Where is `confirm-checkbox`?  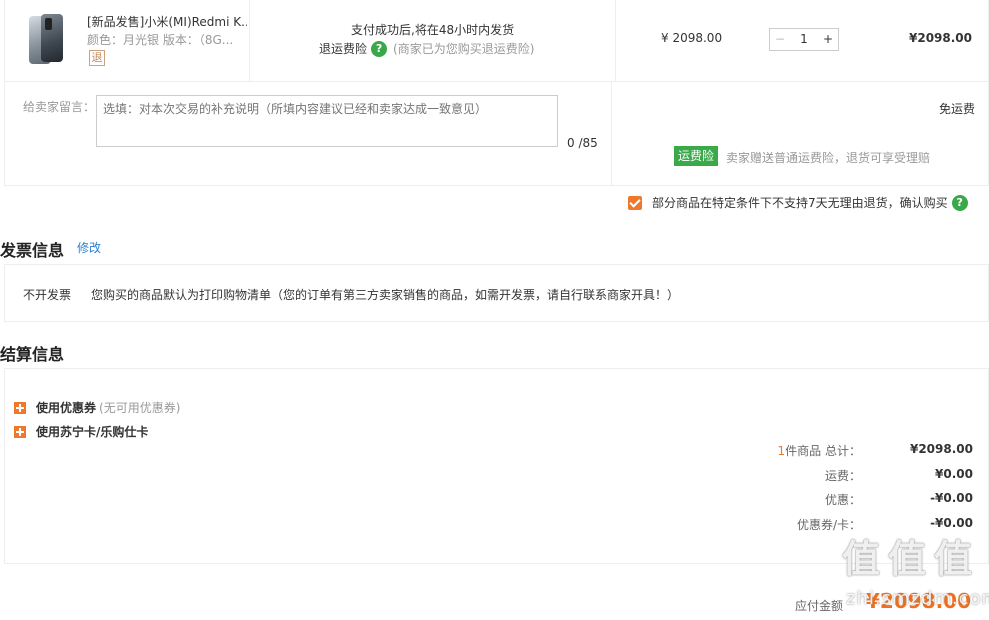
confirm-checkbox is located at coordinates (635, 202).